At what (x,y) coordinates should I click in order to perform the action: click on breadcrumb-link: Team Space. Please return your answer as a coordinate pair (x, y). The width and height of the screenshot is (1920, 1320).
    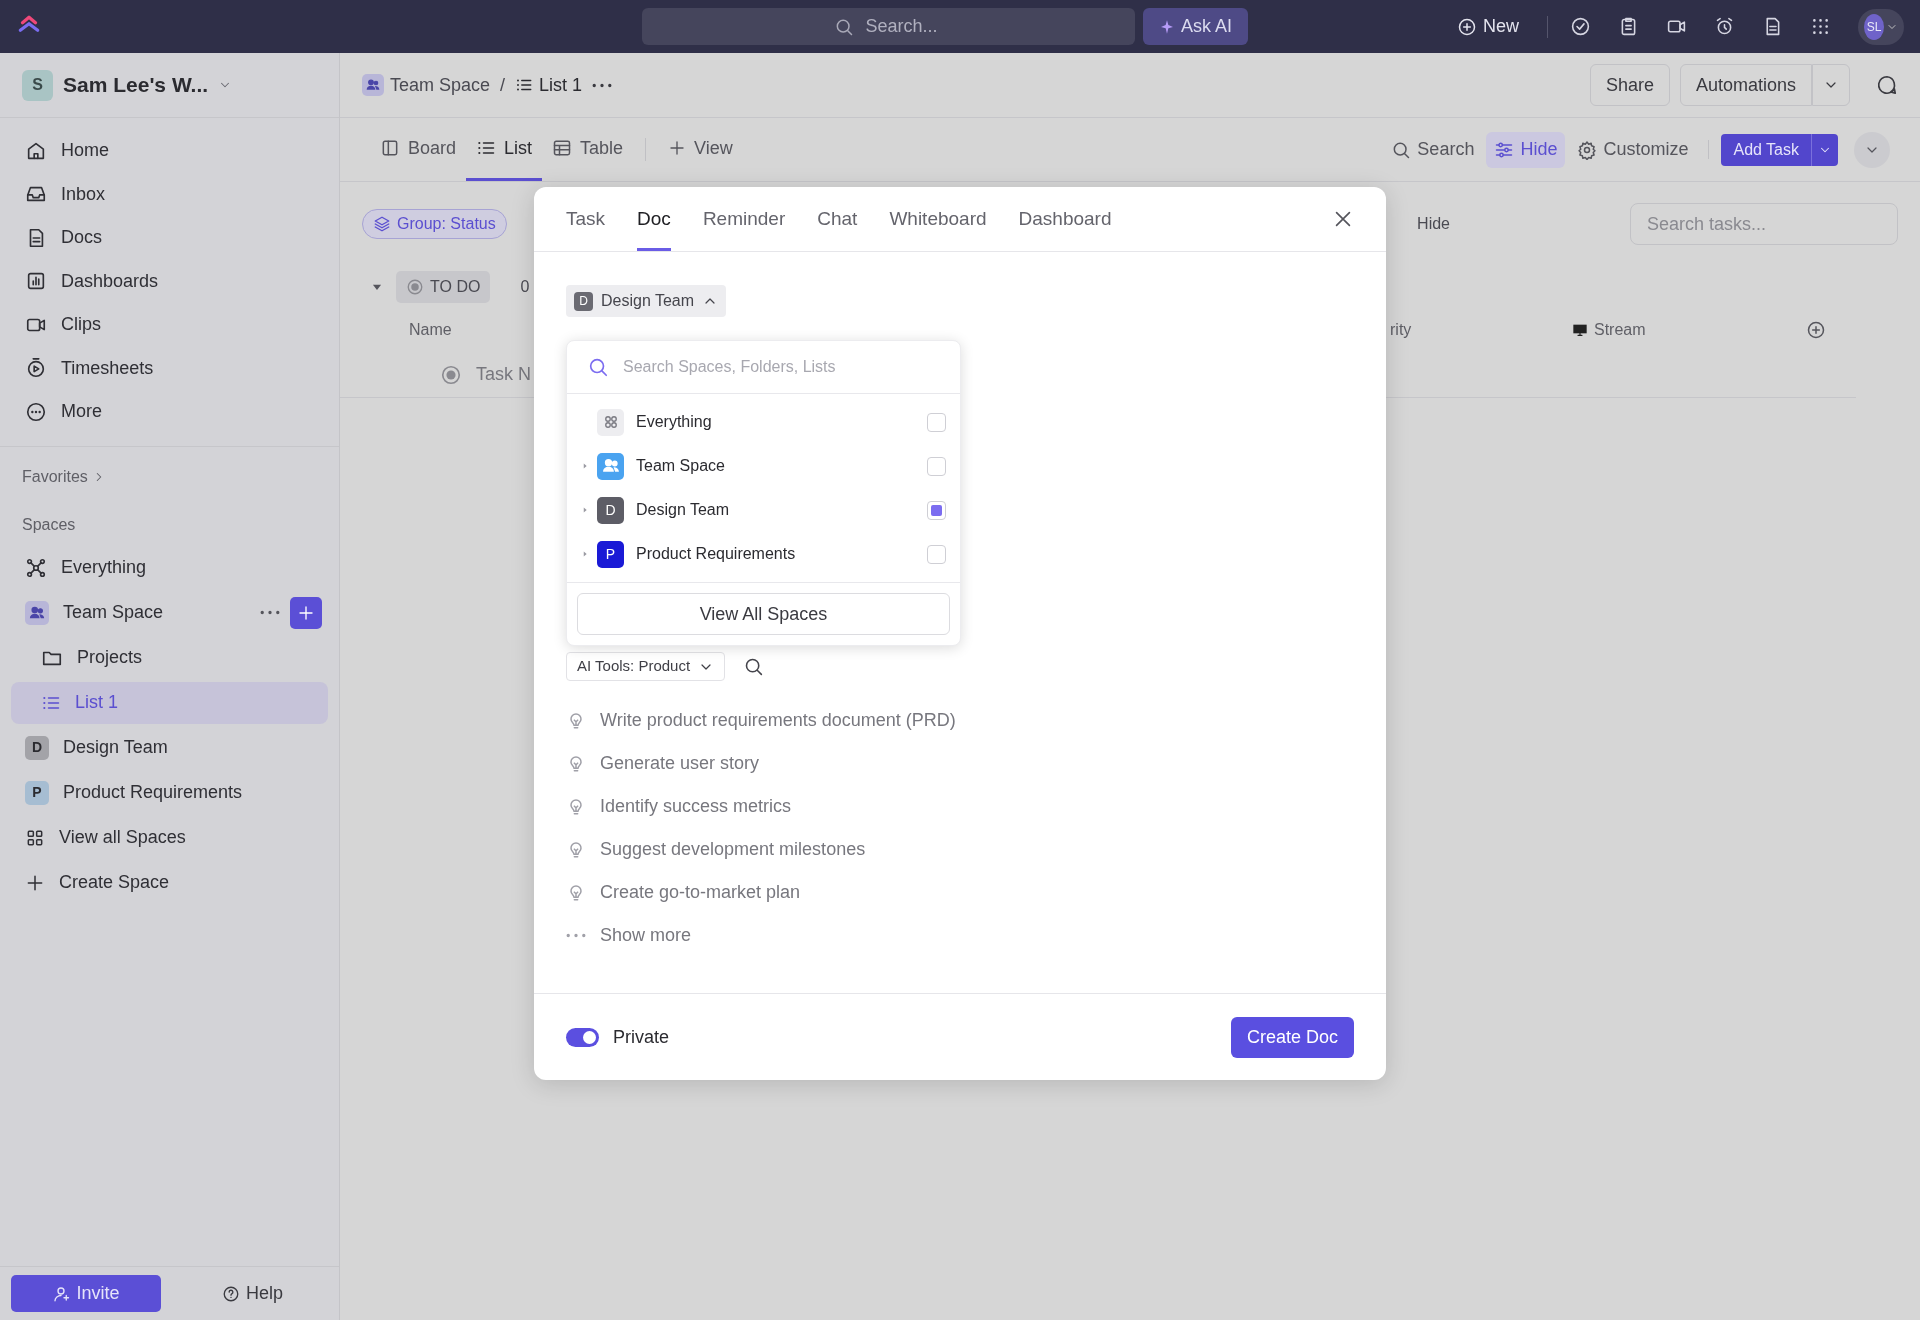
    Looking at the image, I should click on (426, 85).